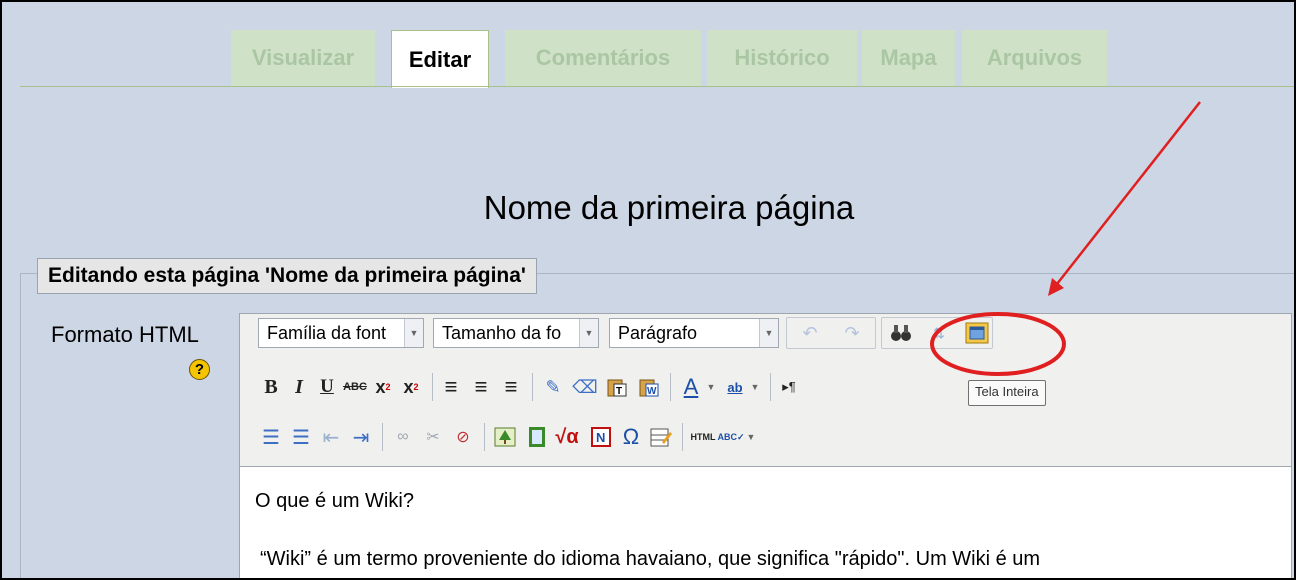  I want to click on highlight-circle, so click(998, 344).